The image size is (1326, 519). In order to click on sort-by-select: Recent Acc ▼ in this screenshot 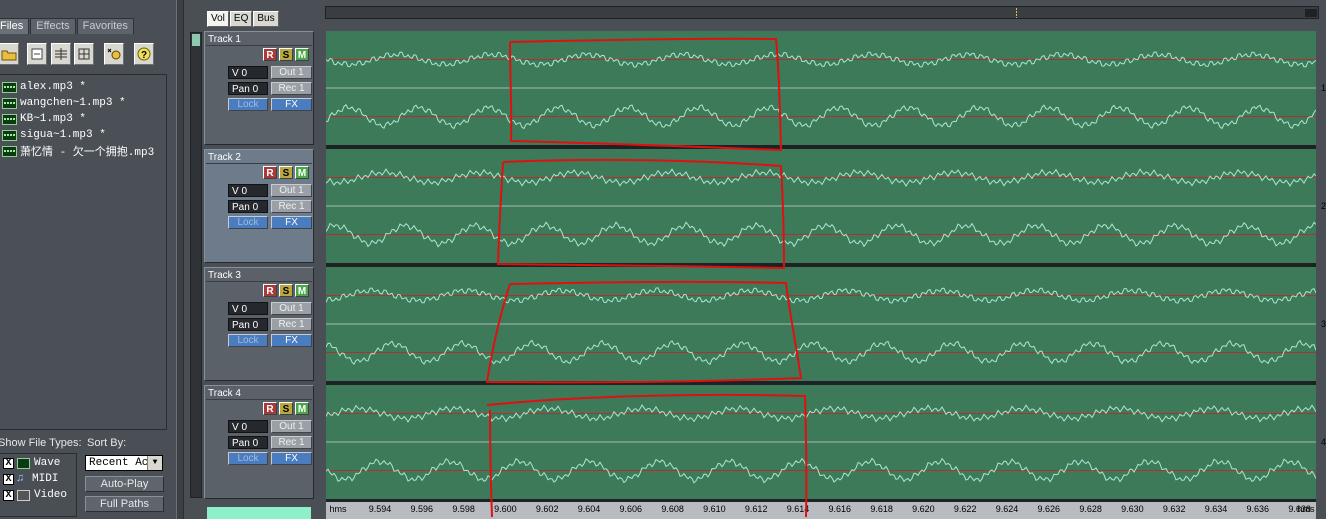, I will do `click(124, 463)`.